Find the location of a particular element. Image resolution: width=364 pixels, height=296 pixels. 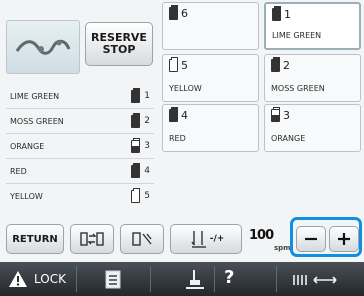

needle-cell-5: 5 YELLOW is located at coordinates (210, 78).